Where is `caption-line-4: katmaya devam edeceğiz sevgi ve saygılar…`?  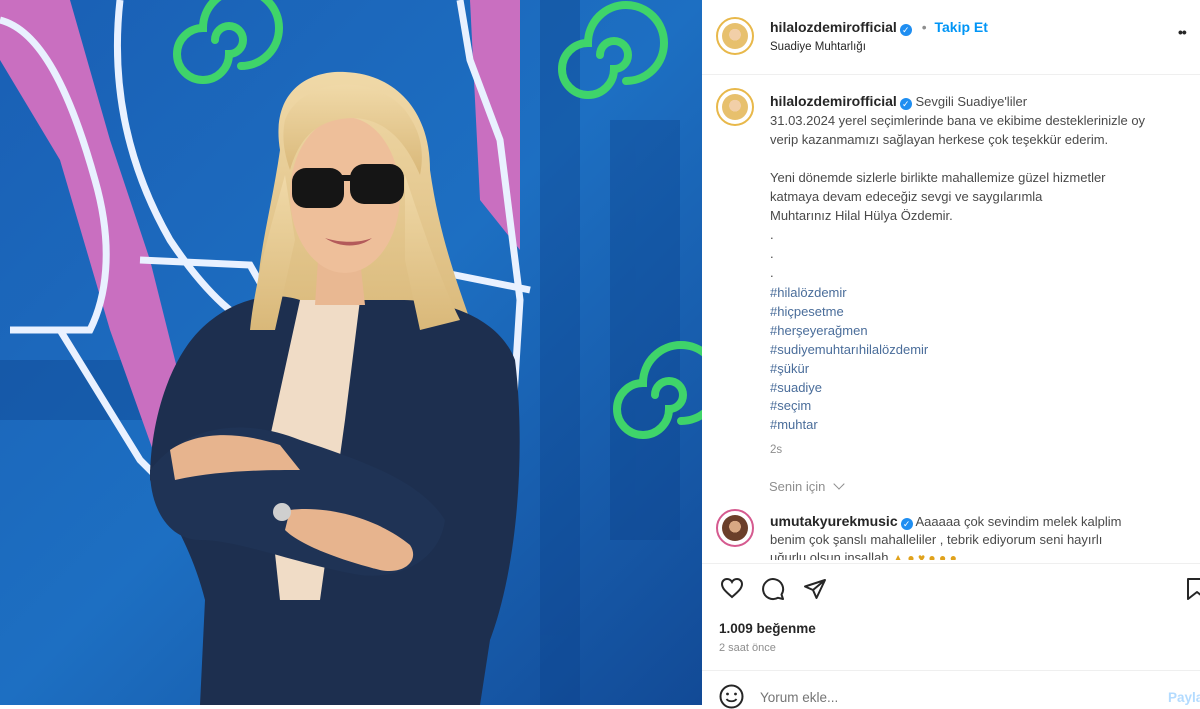 caption-line-4: katmaya devam edeceğiz sevgi ve saygılar… is located at coordinates (906, 196).